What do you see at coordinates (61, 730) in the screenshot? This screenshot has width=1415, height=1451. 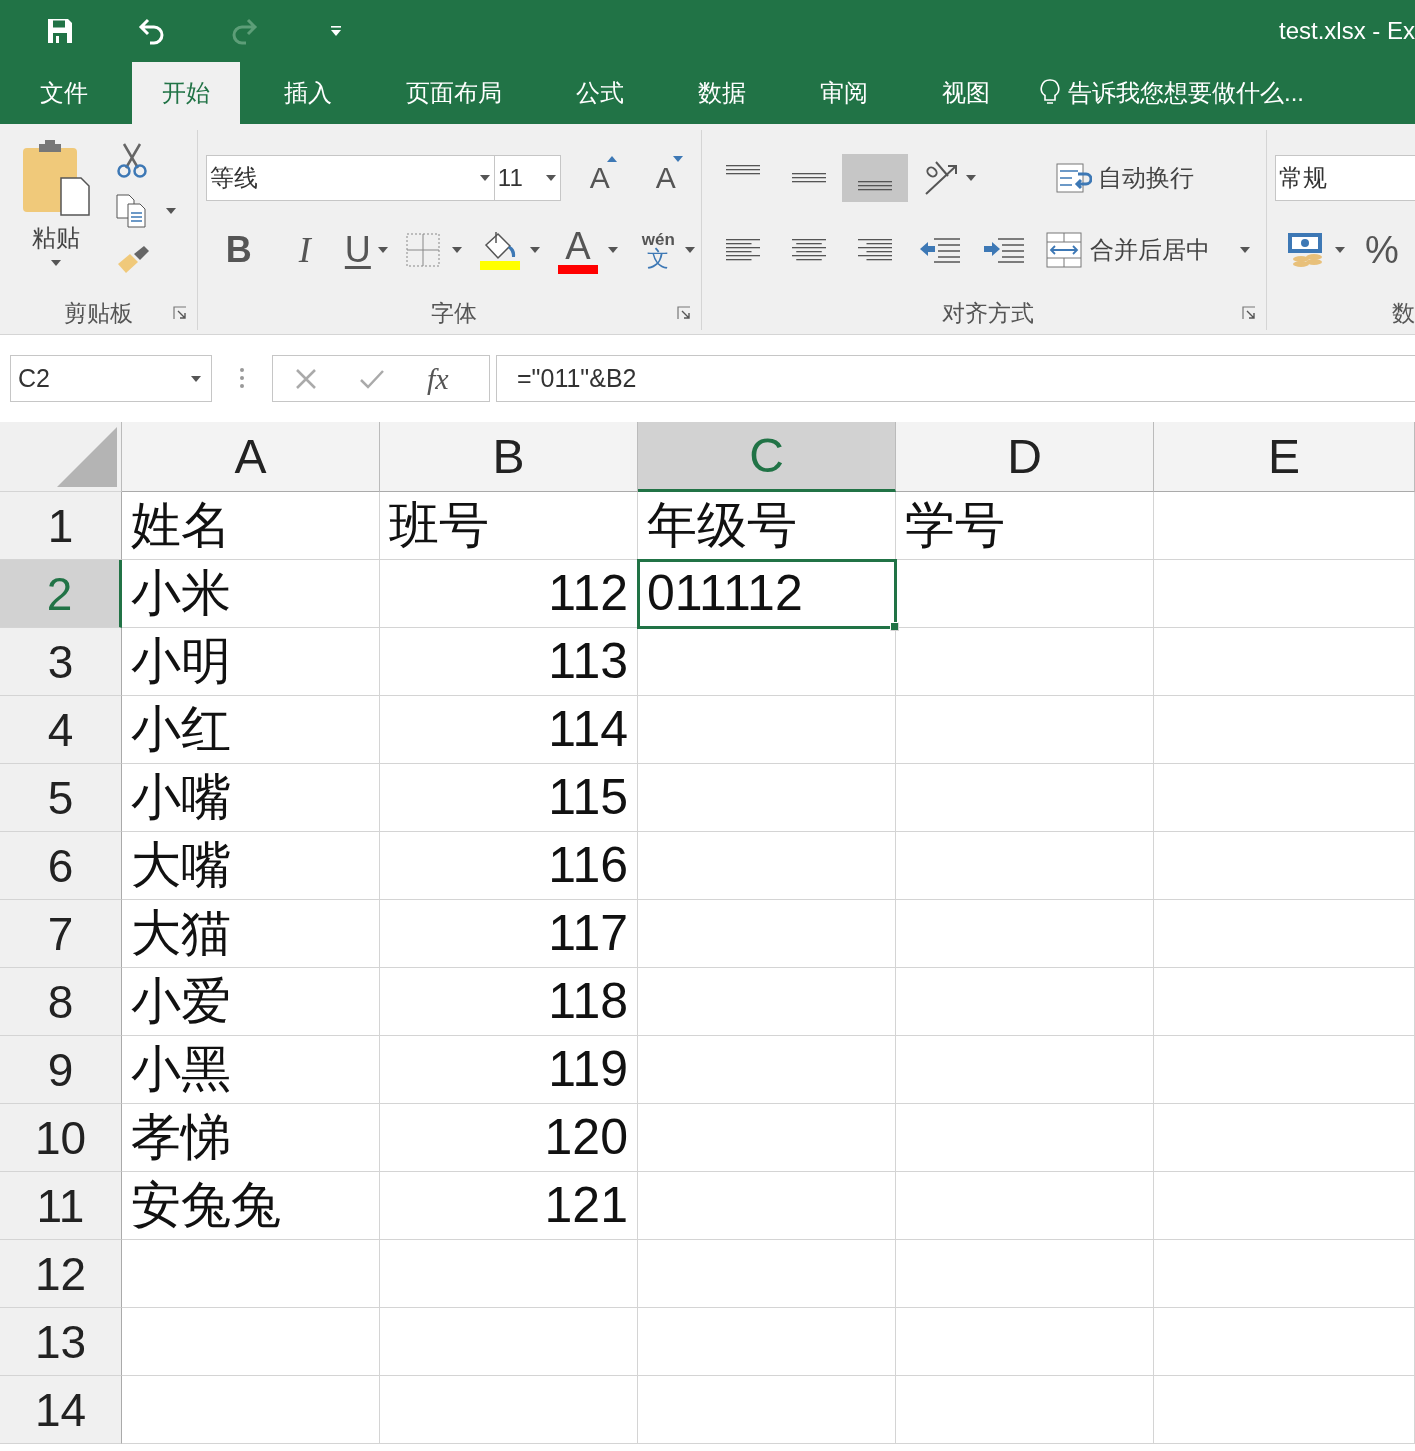 I see `row-header: 4` at bounding box center [61, 730].